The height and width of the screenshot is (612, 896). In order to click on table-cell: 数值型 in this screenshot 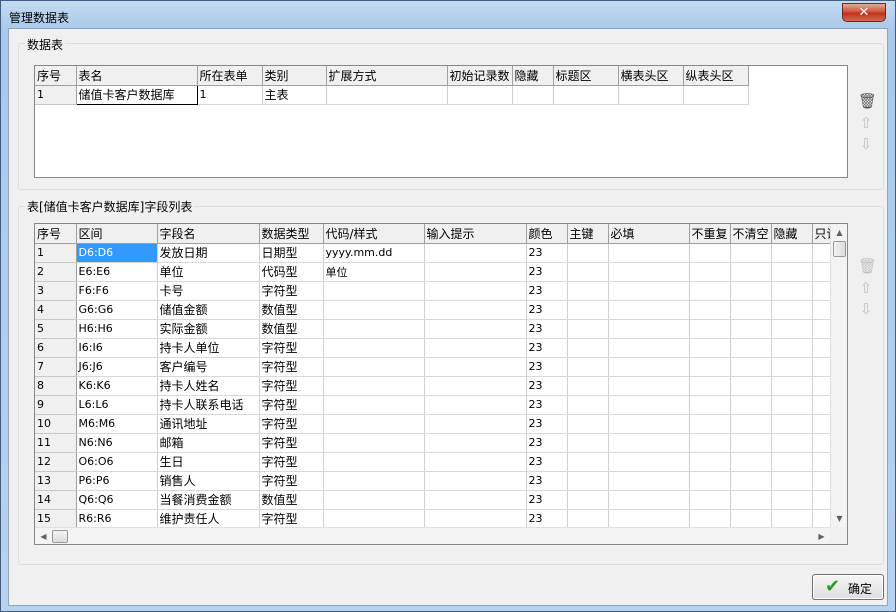, I will do `click(291, 329)`.